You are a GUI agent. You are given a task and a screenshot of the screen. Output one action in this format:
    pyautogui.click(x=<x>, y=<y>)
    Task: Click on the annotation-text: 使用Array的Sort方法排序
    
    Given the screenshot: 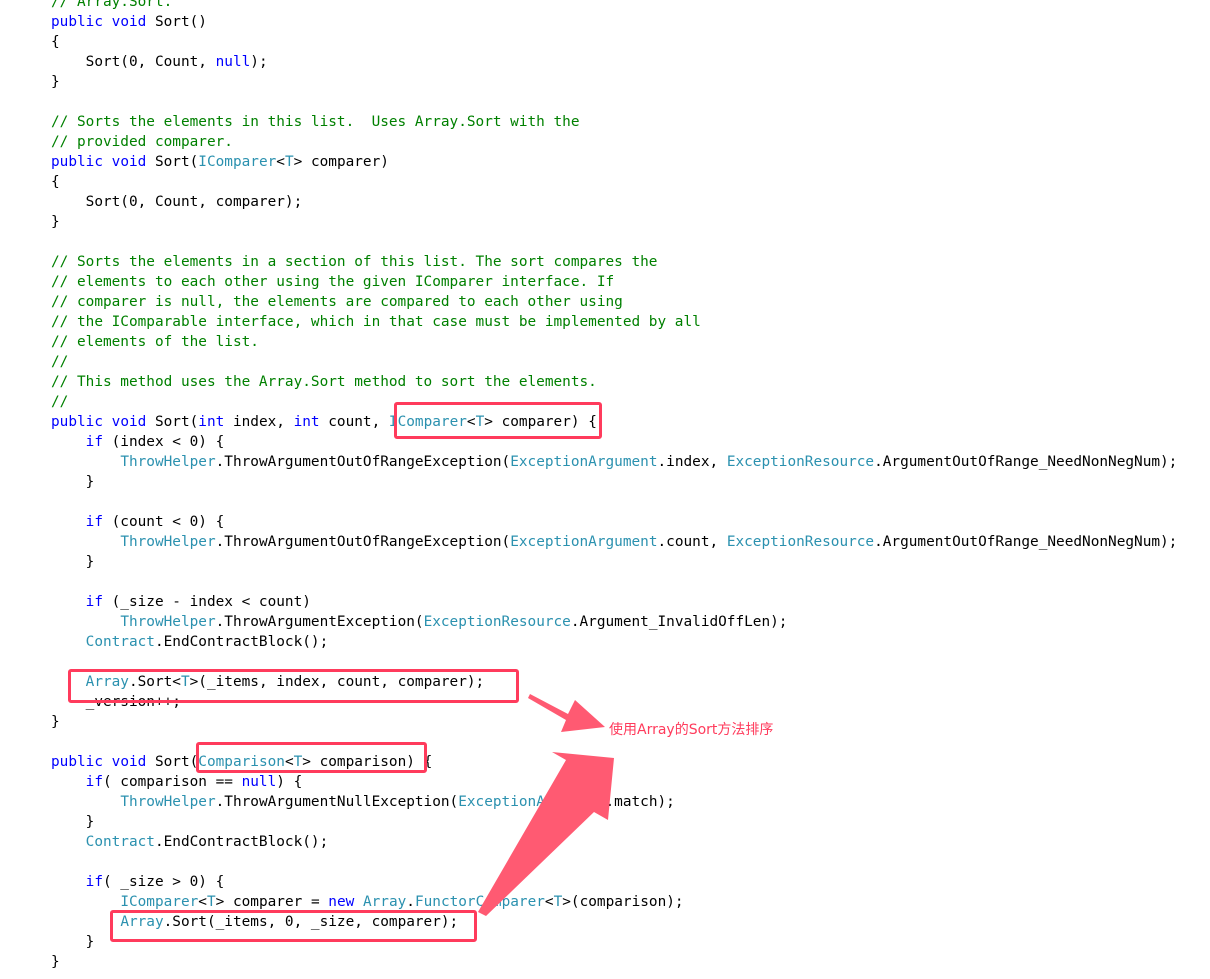 What is the action you would take?
    pyautogui.click(x=691, y=730)
    